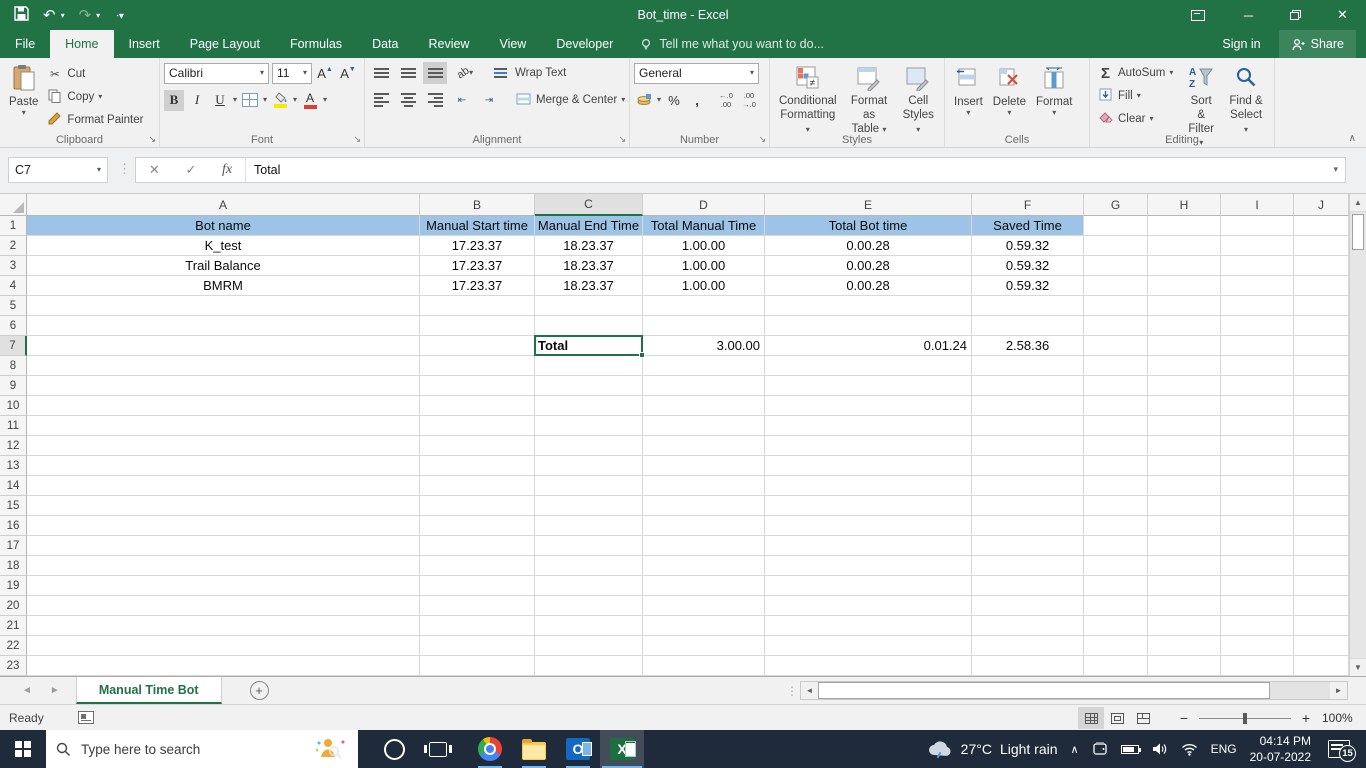 This screenshot has width=1366, height=768. What do you see at coordinates (154, 170) in the screenshot?
I see `cancel-entry-icon: ✕` at bounding box center [154, 170].